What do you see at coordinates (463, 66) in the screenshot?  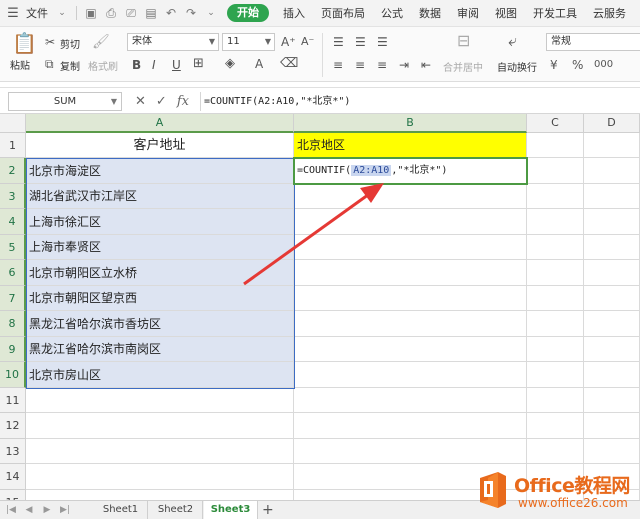 I see `merge-center-button: 合并居中` at bounding box center [463, 66].